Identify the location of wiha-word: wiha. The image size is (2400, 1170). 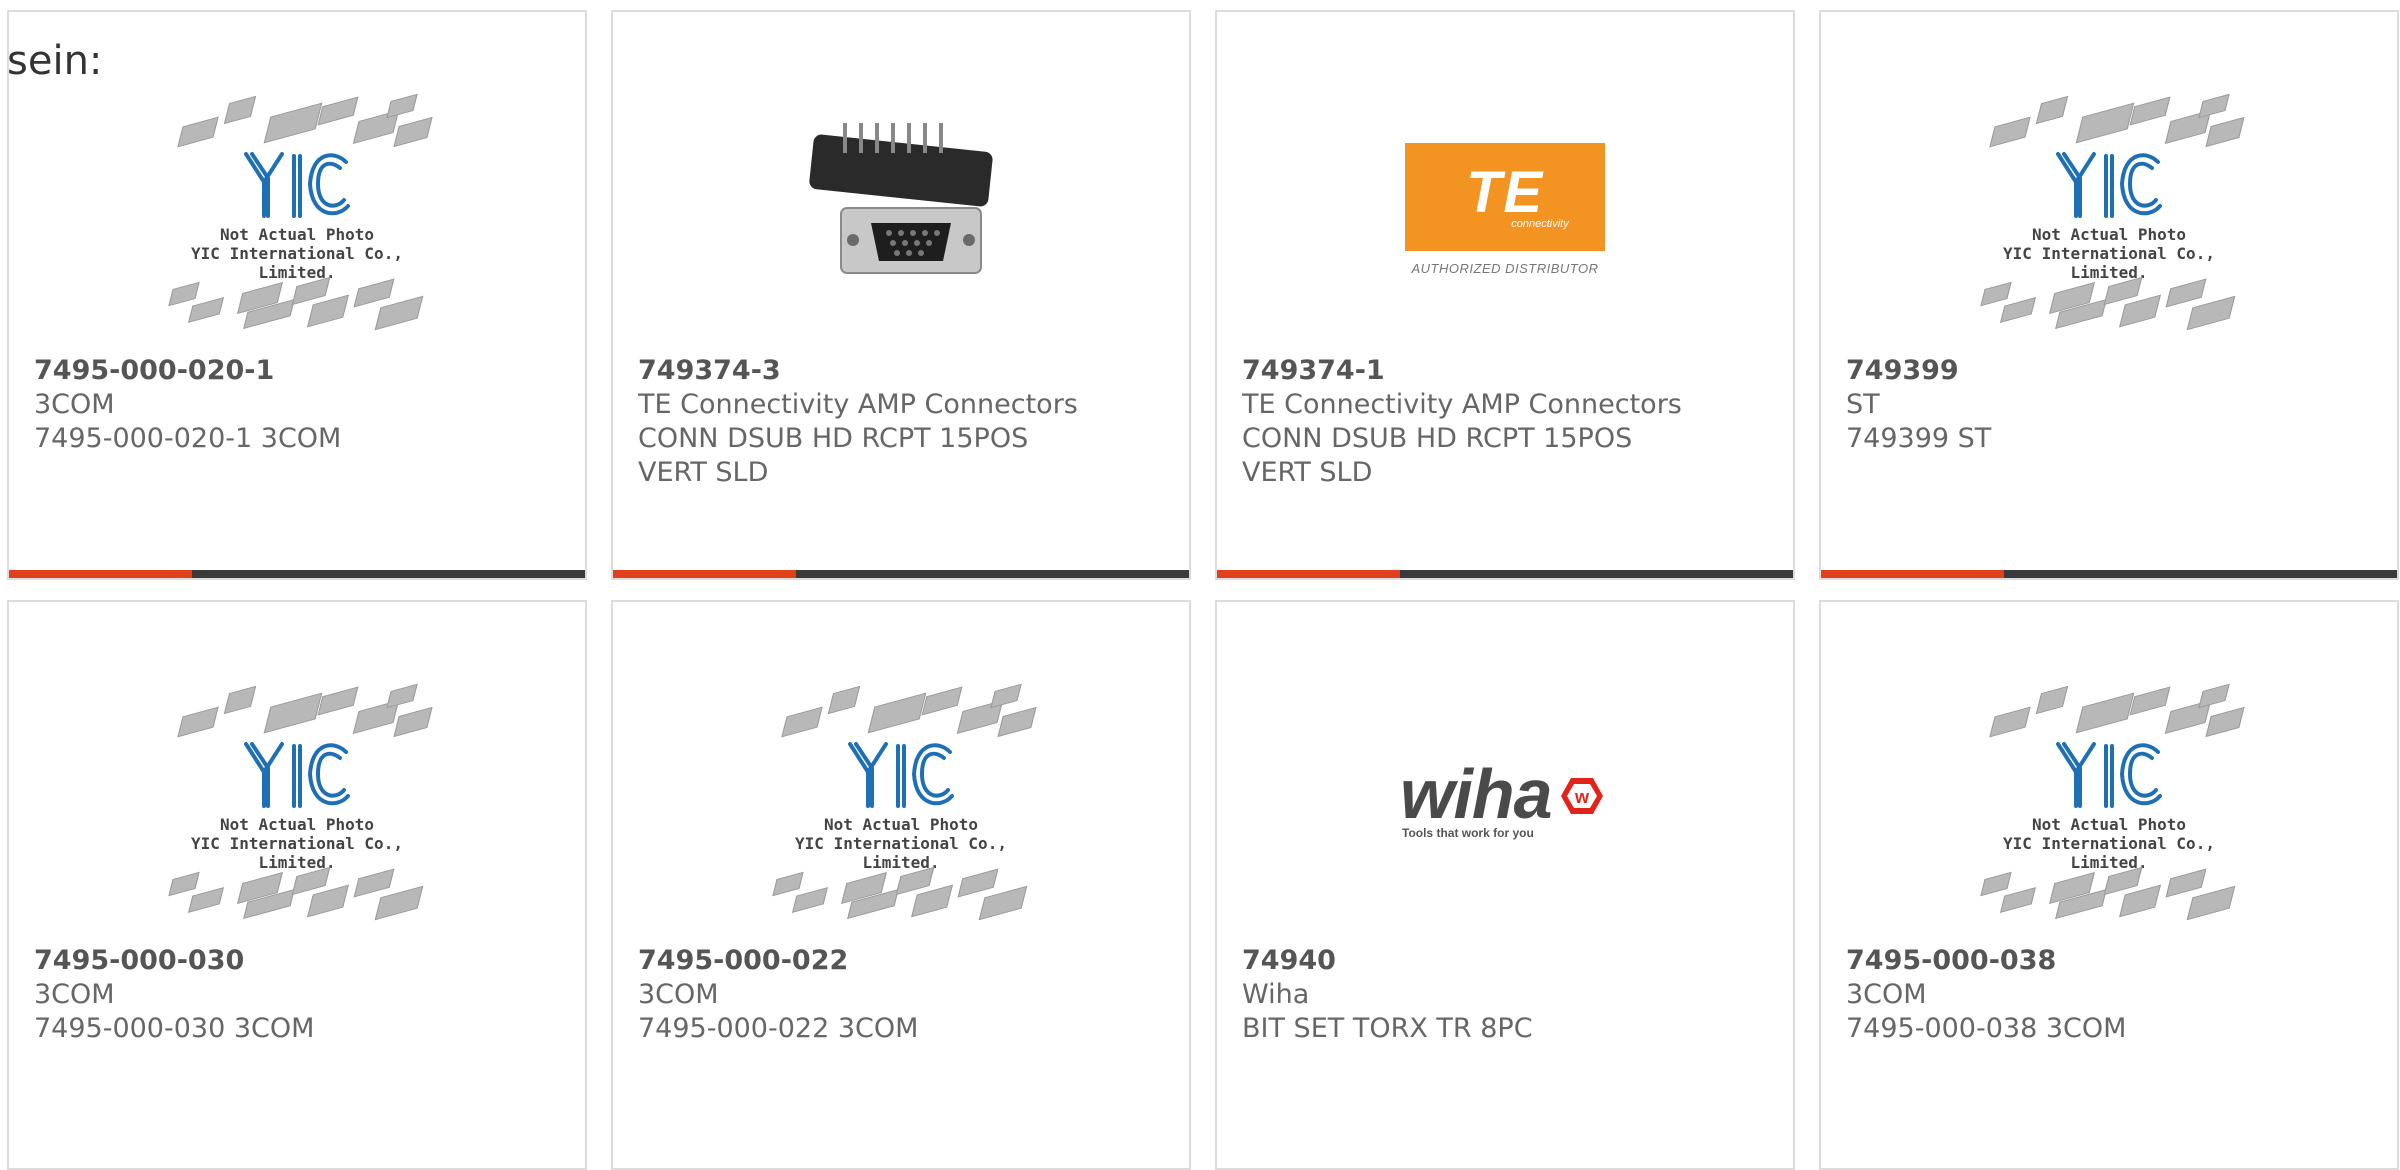
(1476, 794).